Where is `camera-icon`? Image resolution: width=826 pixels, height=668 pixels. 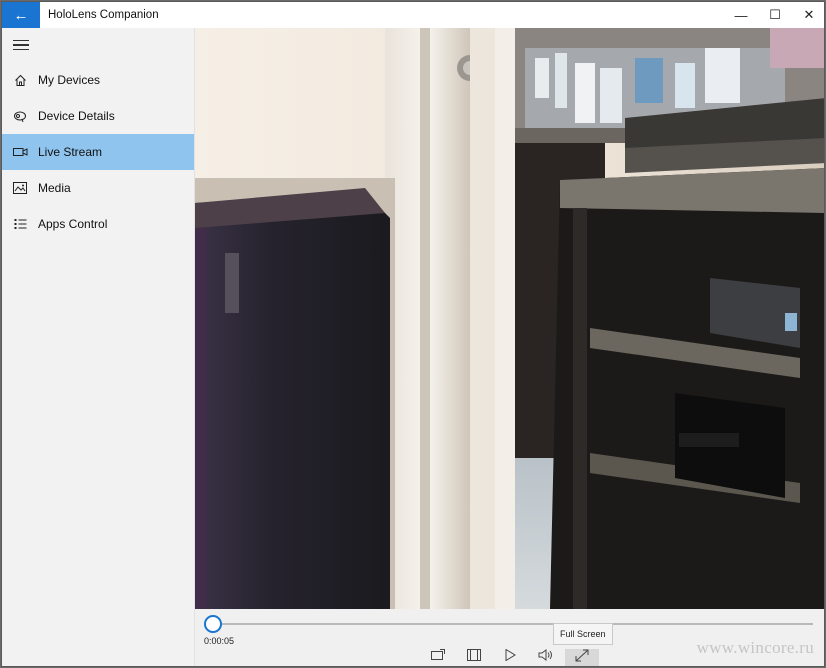
camera-icon is located at coordinates (20, 152).